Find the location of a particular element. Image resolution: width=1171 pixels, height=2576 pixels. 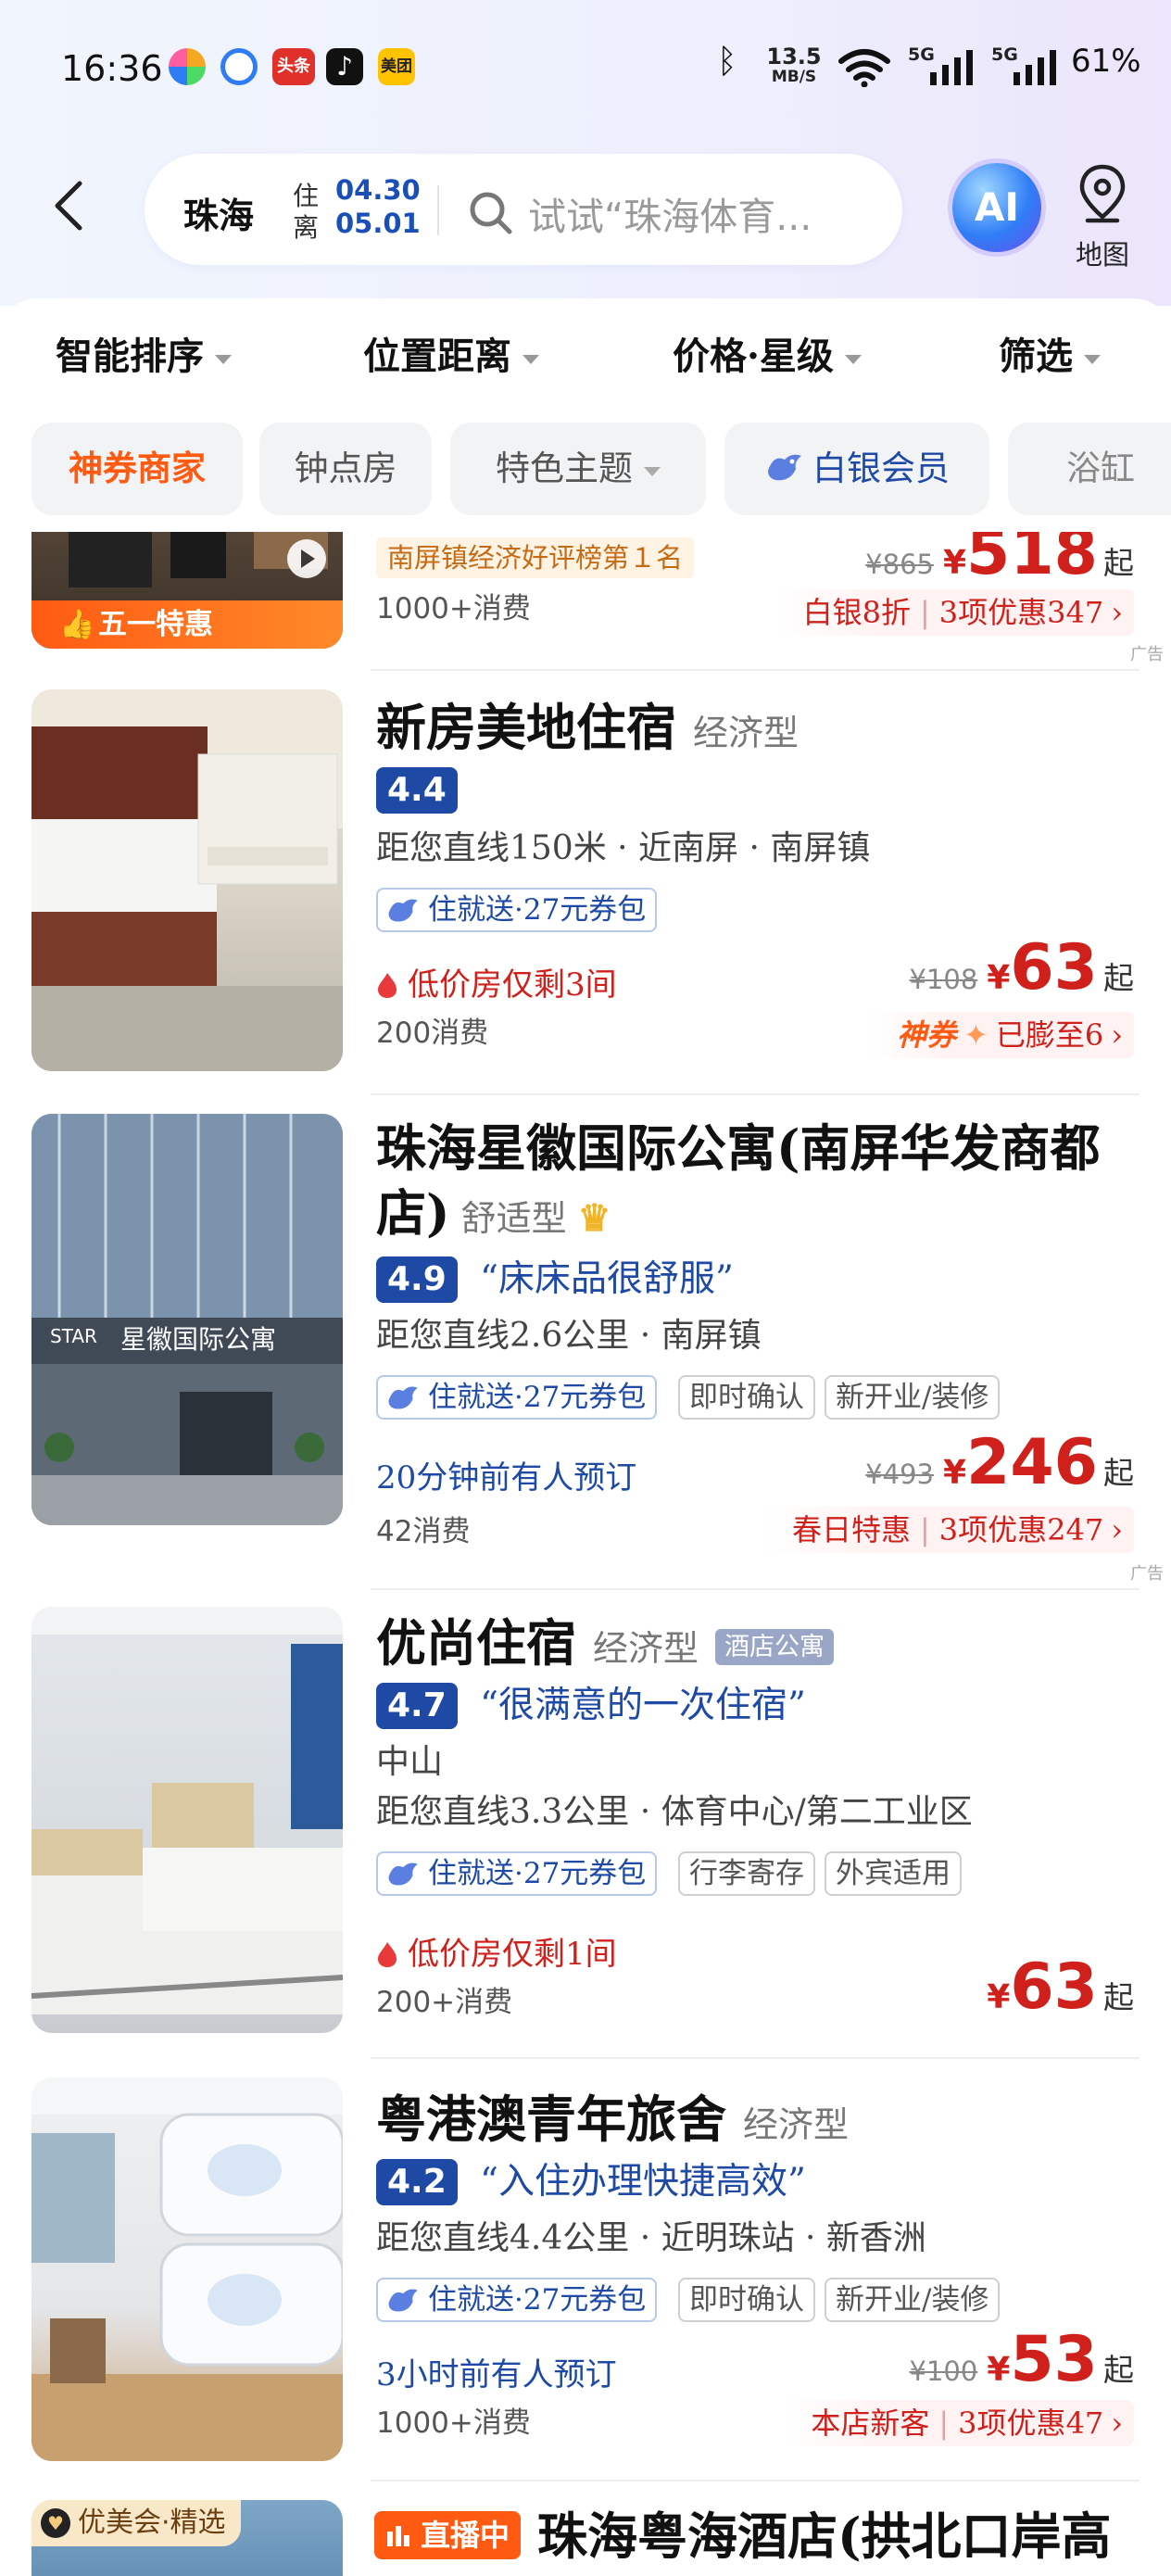

review-quote: “入住办理快捷高效” is located at coordinates (643, 2182).